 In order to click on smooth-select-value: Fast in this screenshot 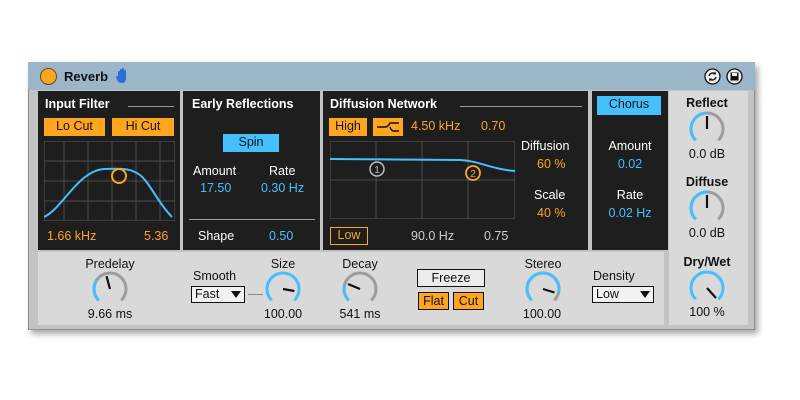, I will do `click(207, 294)`.